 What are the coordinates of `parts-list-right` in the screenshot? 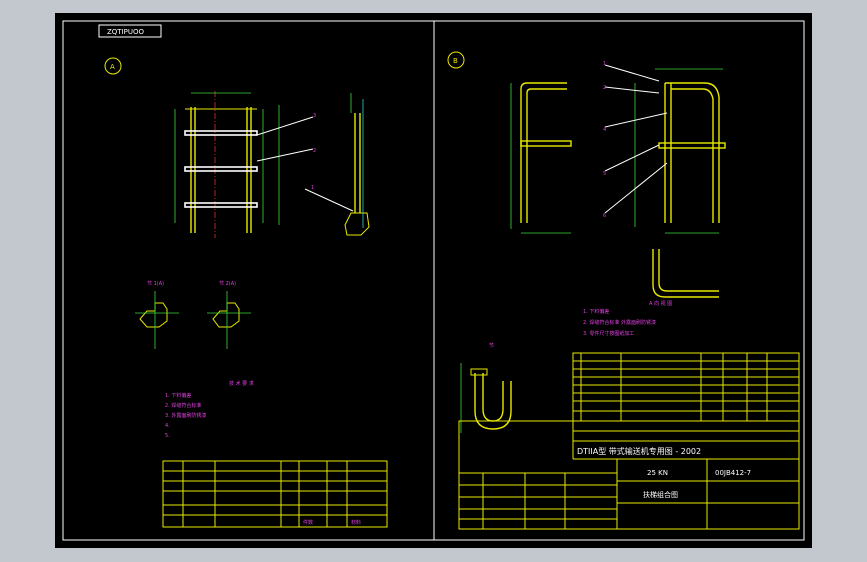 It's located at (686, 387).